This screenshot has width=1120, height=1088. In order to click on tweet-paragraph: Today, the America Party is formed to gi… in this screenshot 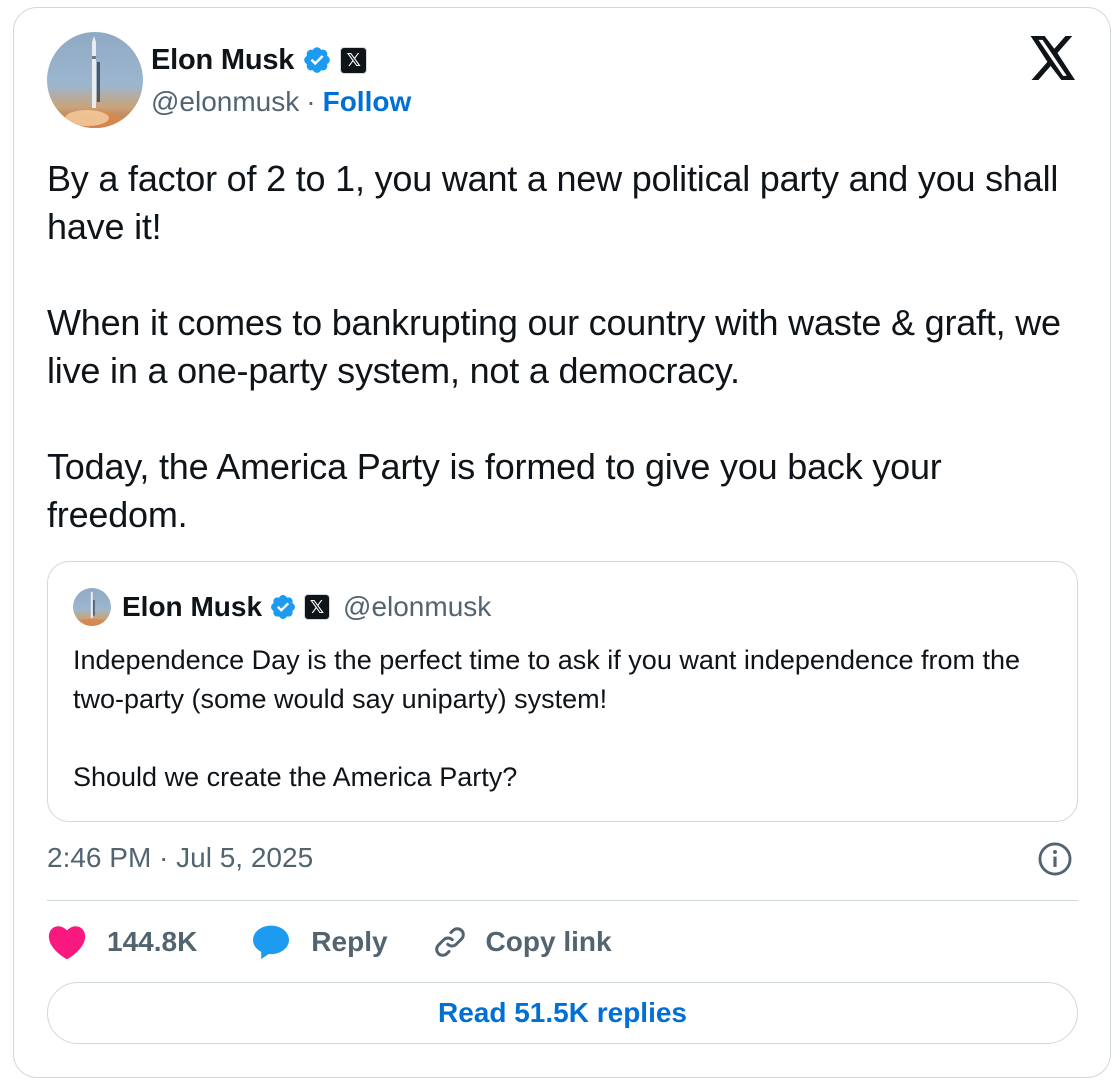, I will do `click(494, 490)`.